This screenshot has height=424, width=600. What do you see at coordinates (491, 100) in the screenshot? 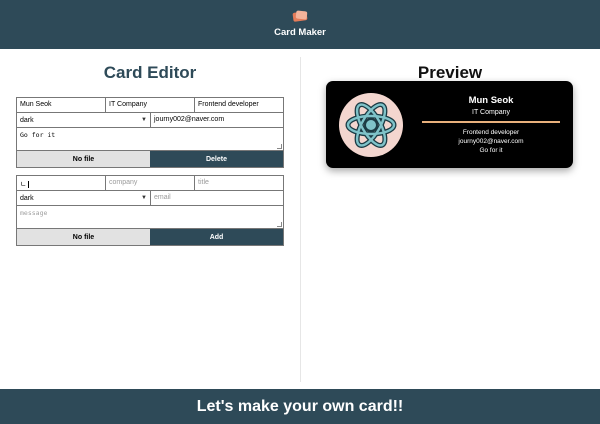
I see `card-name: Mun Seok` at bounding box center [491, 100].